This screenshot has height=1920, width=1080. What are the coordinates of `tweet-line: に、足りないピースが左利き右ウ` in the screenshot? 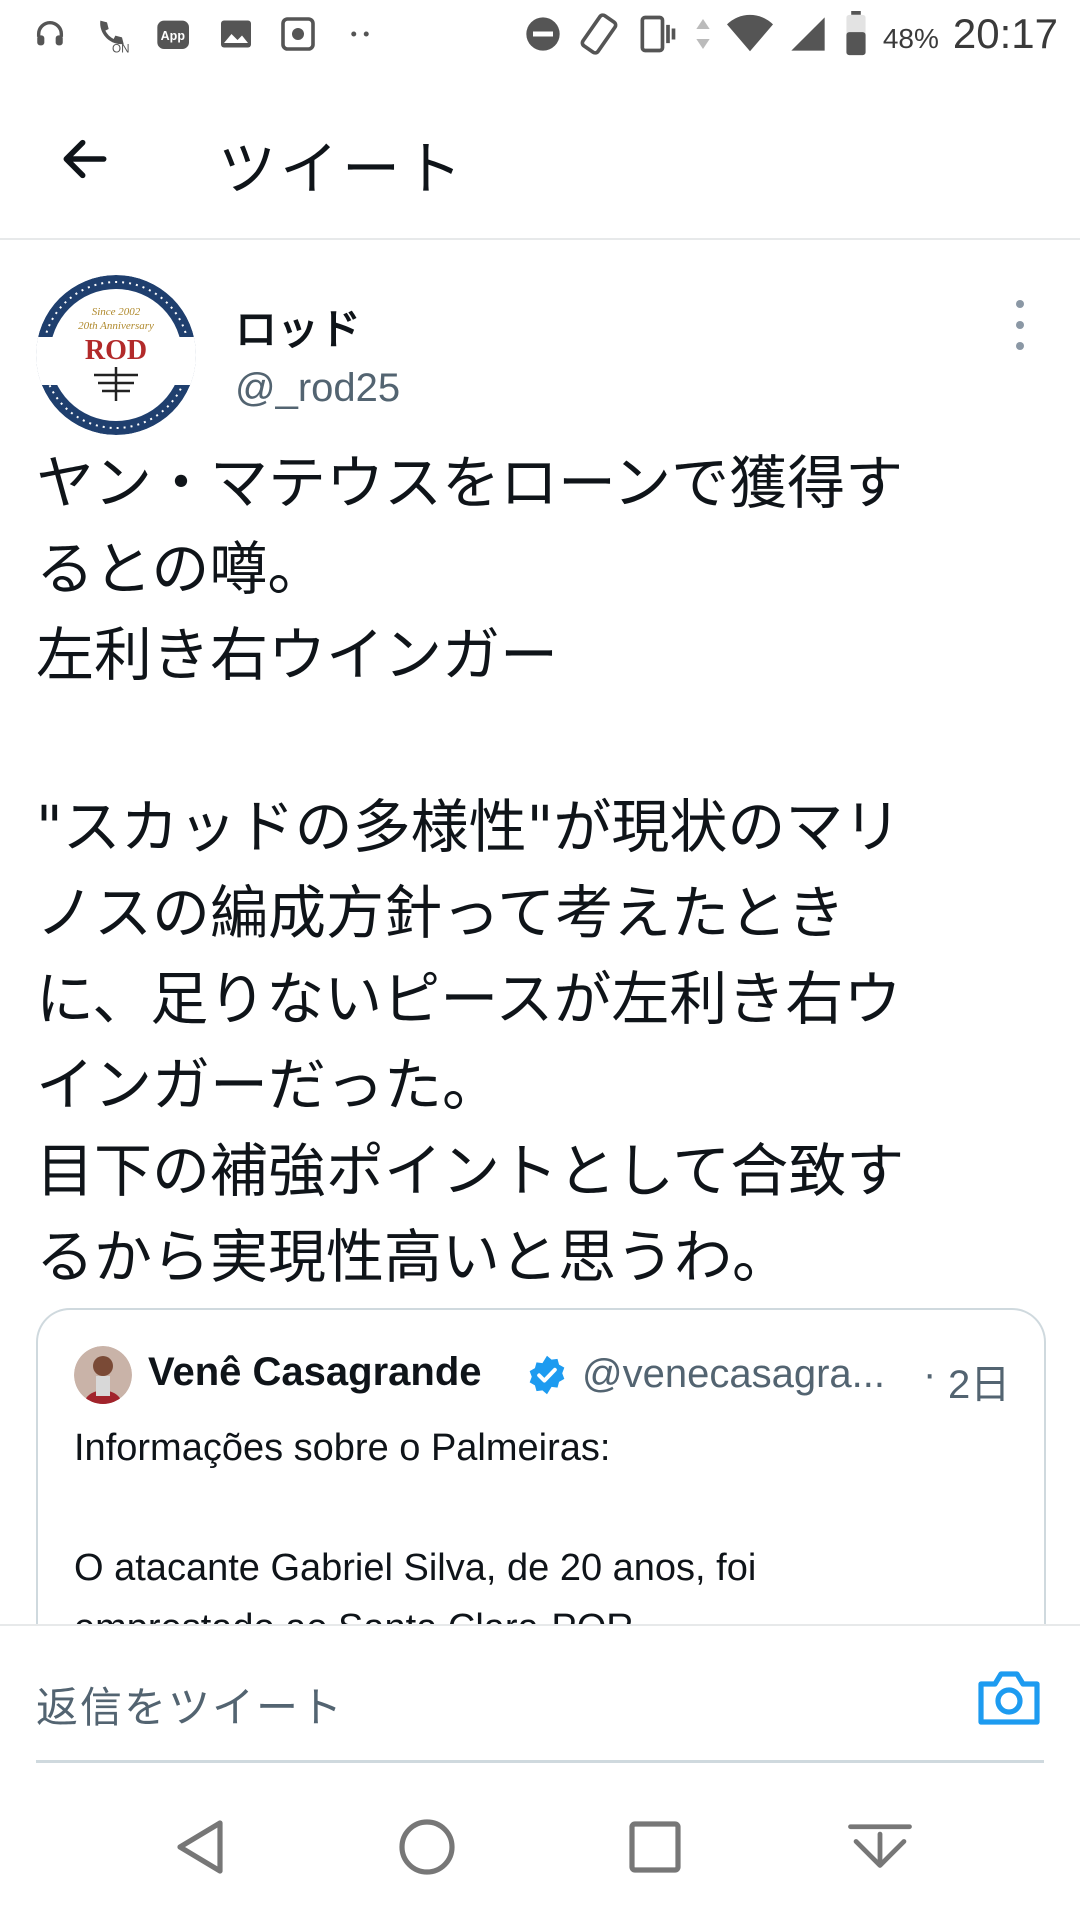 It's located at (469, 999).